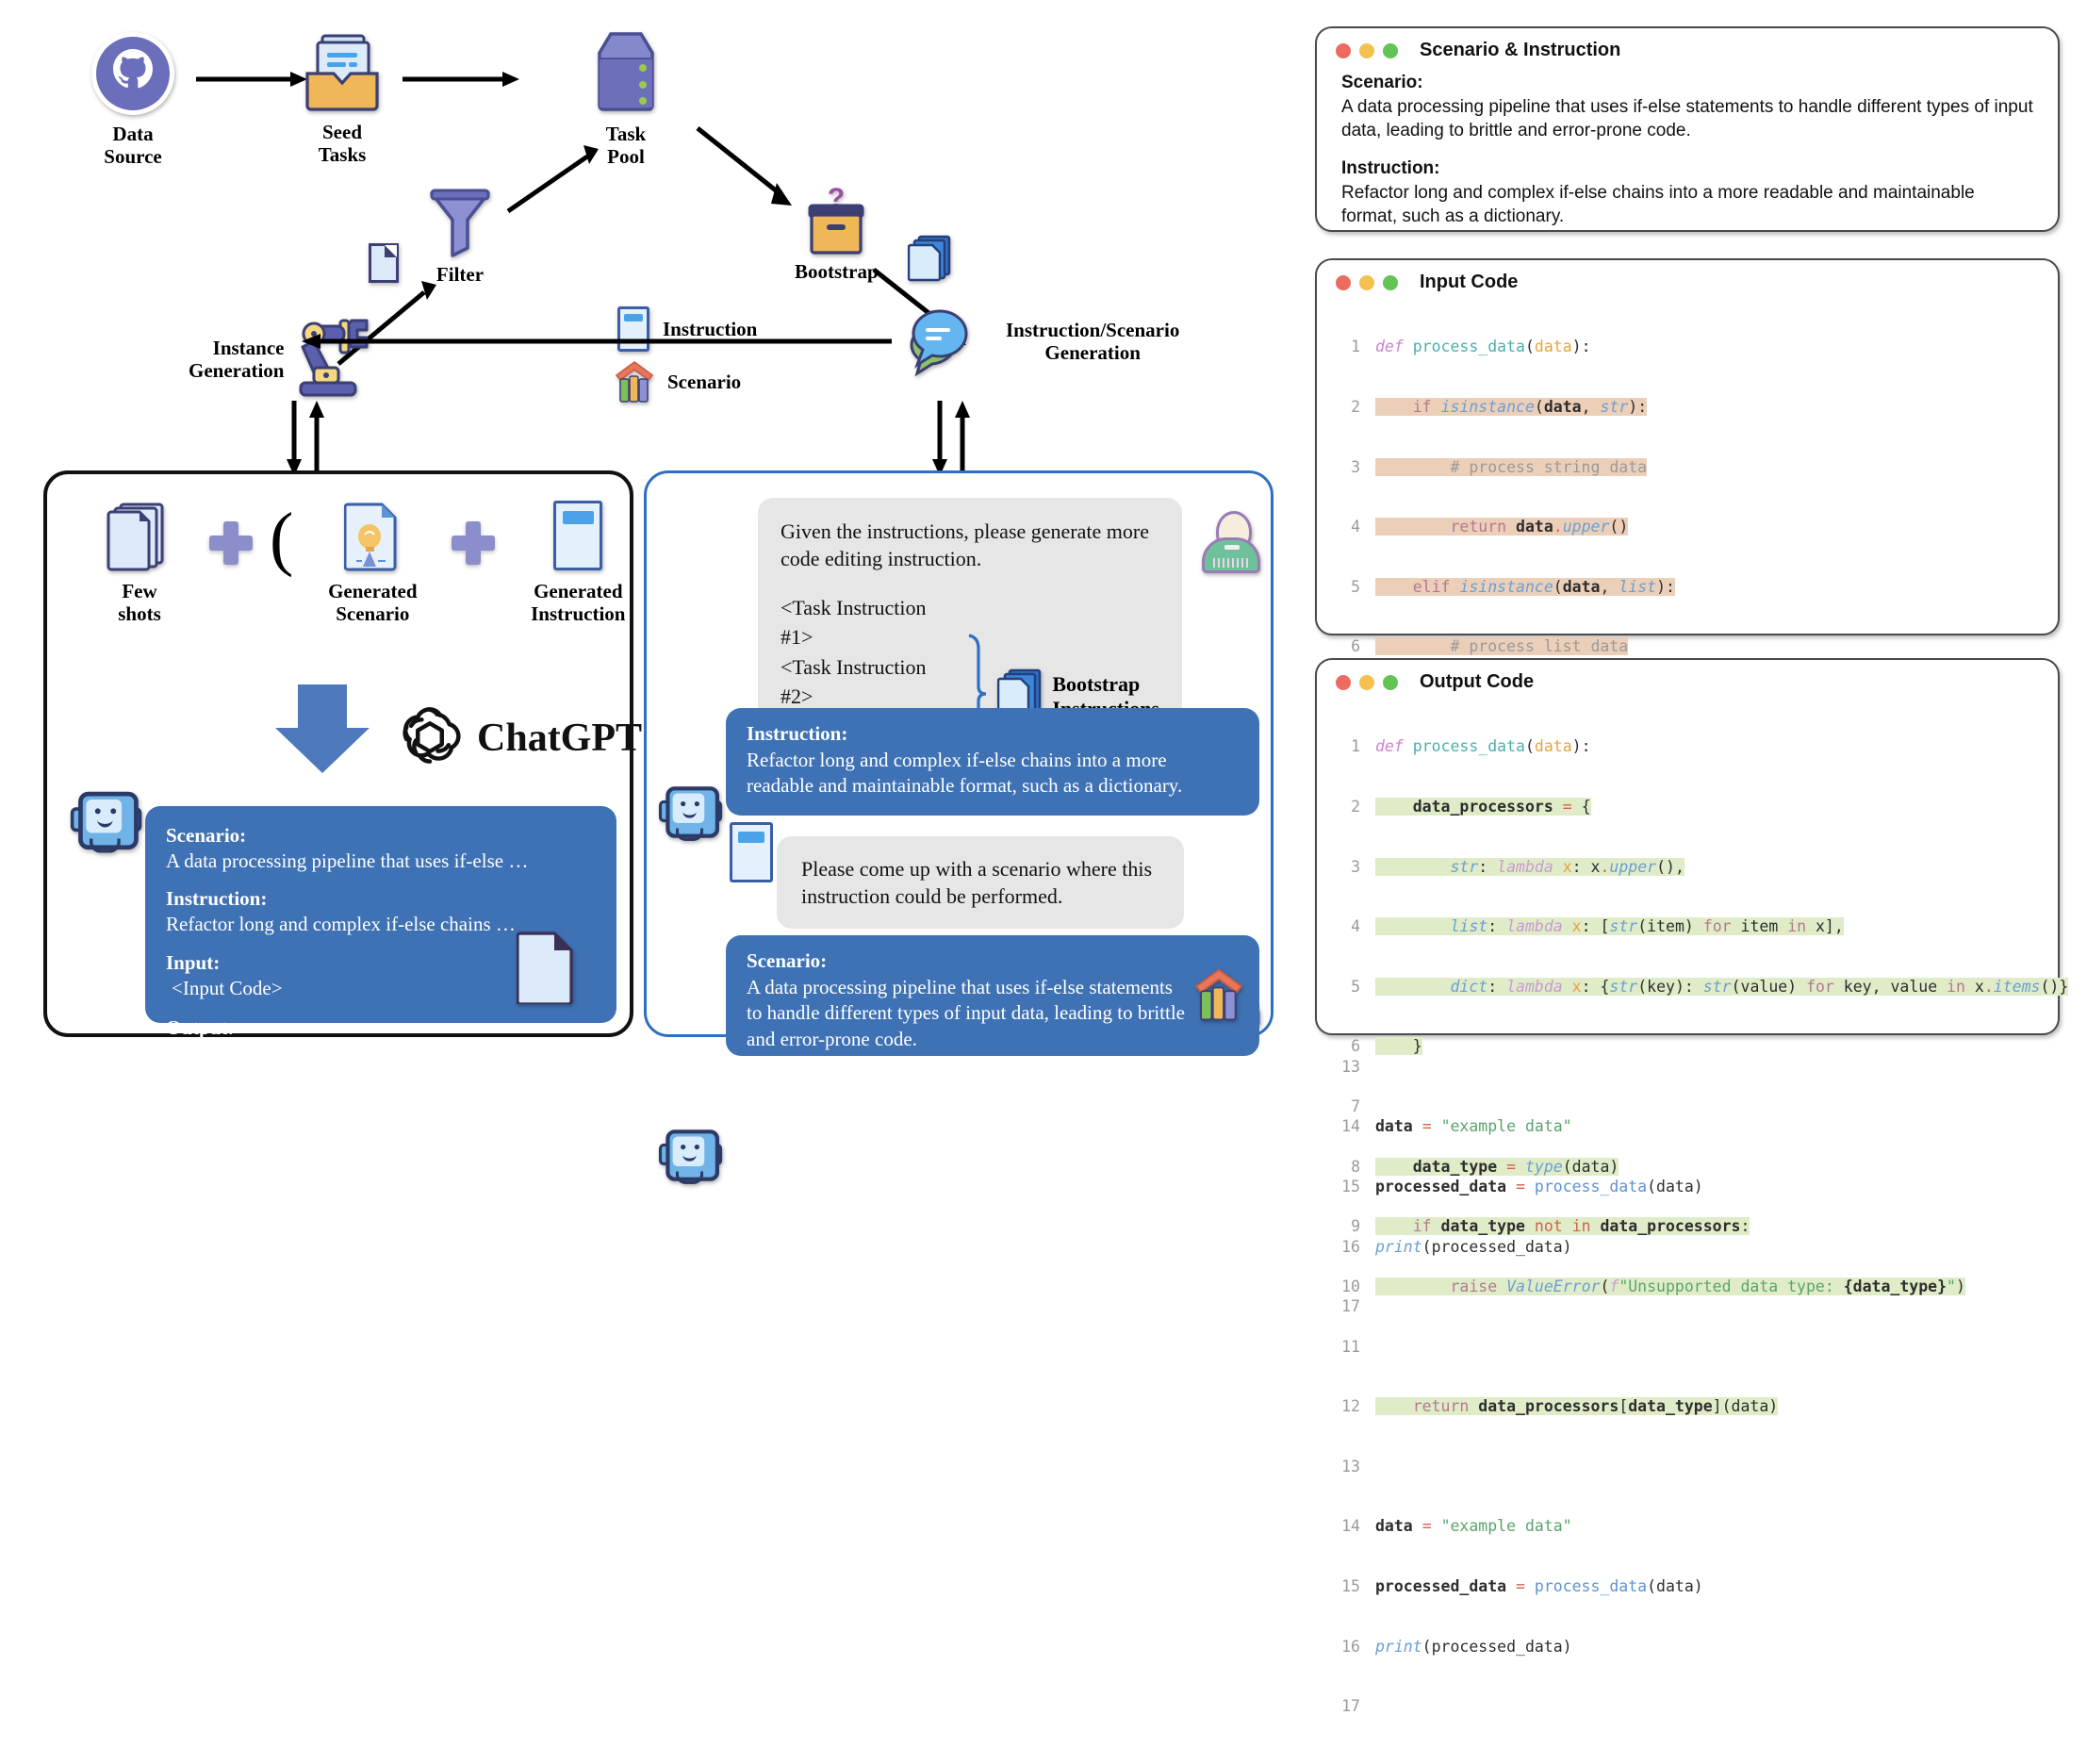 The height and width of the screenshot is (1764, 2087). What do you see at coordinates (1687, 44) in the screenshot?
I see `window-titlebar-scenario: Scenario & Instruction` at bounding box center [1687, 44].